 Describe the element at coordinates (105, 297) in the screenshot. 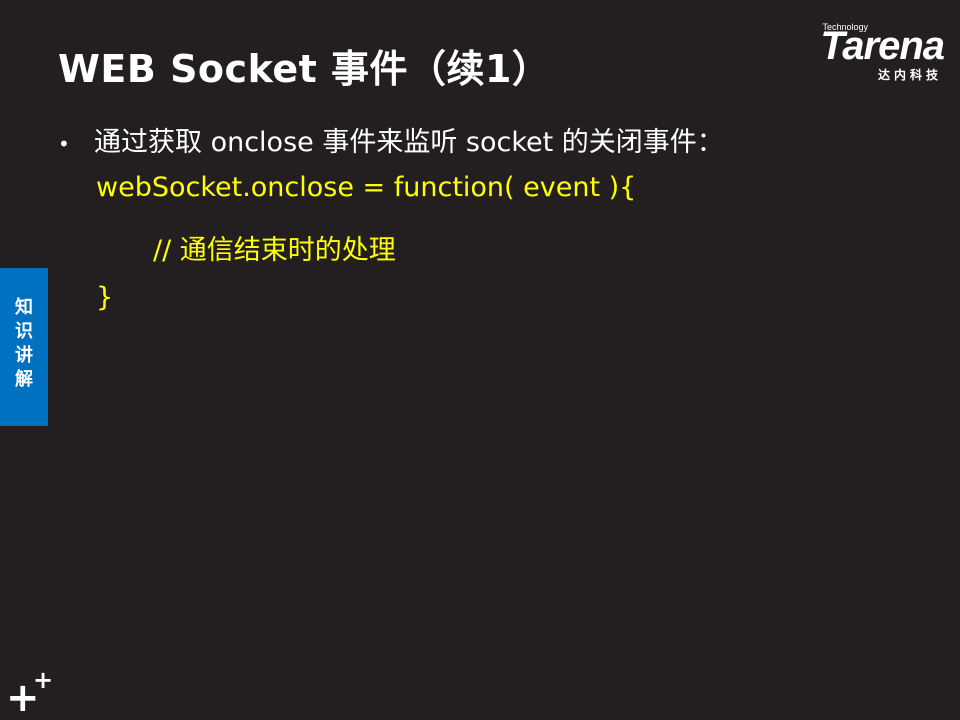

I see `code-line-3: }` at that location.